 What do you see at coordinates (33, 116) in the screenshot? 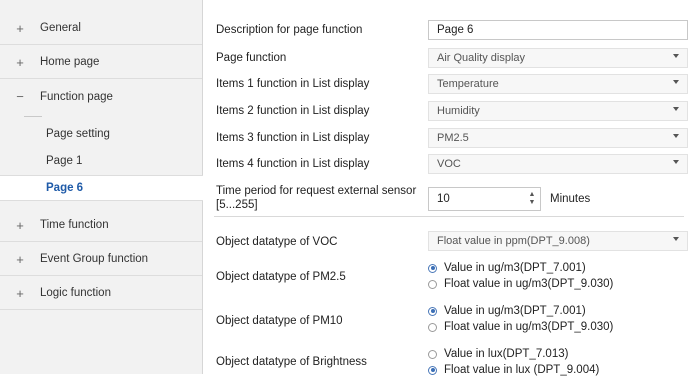
I see `tree-connector` at bounding box center [33, 116].